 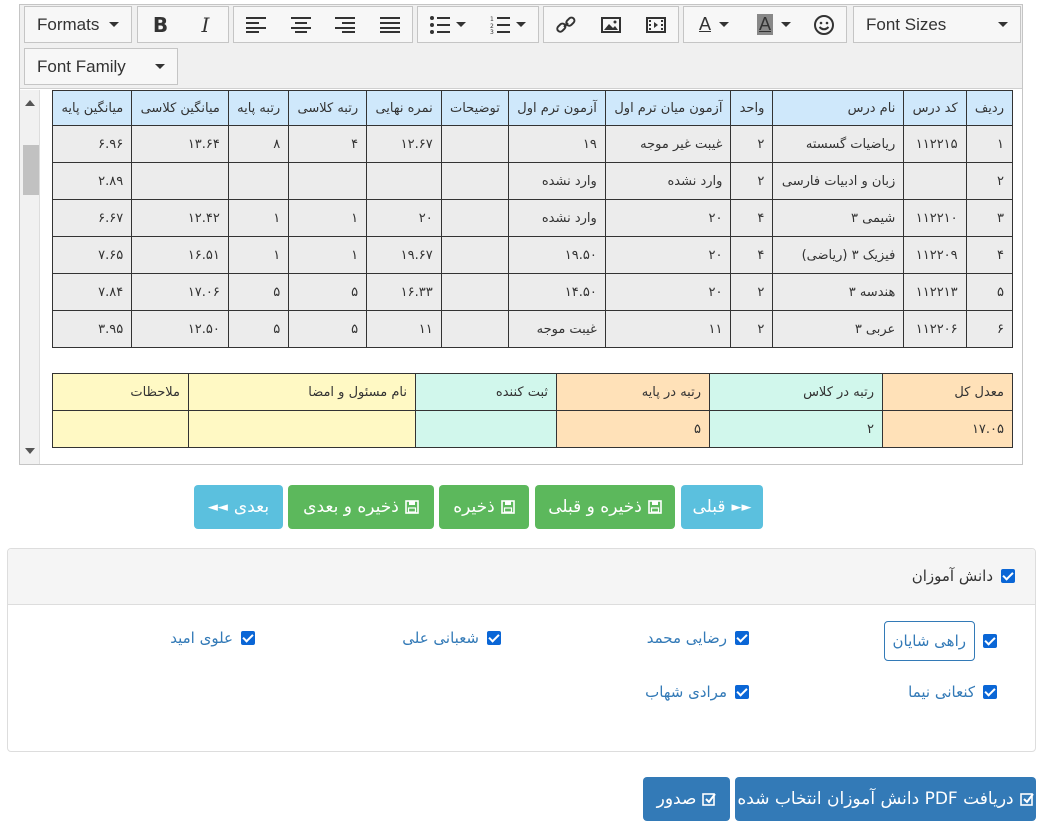 I want to click on align-justify-icon, so click(x=390, y=24).